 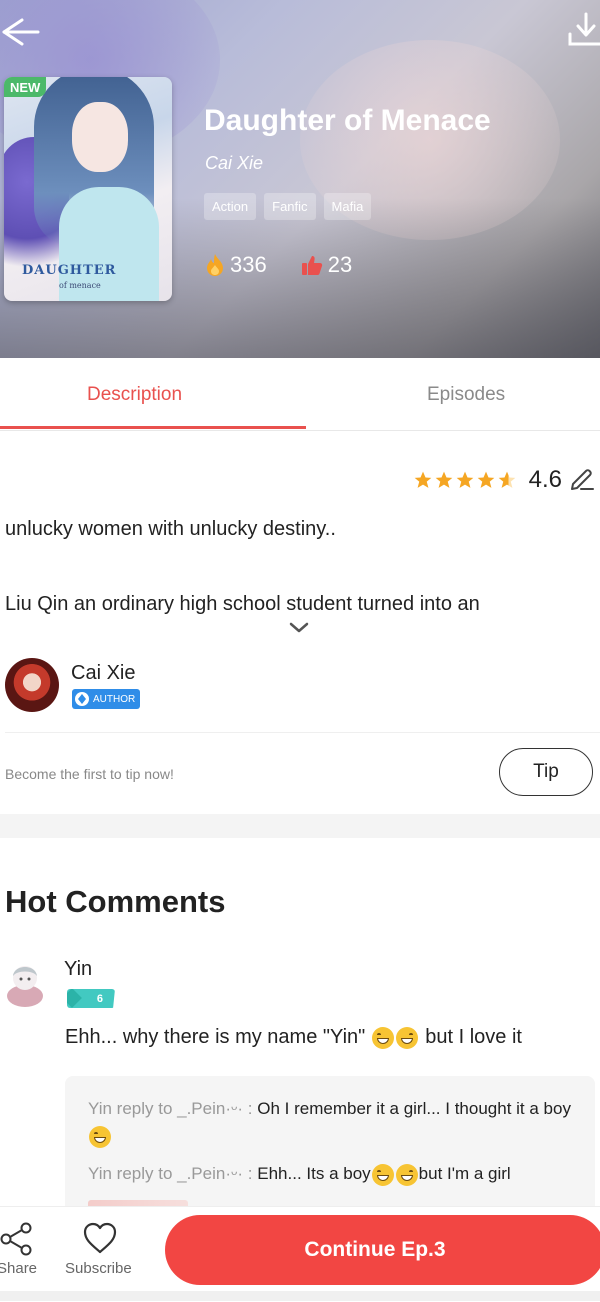 I want to click on rating-stars, so click(x=465, y=480).